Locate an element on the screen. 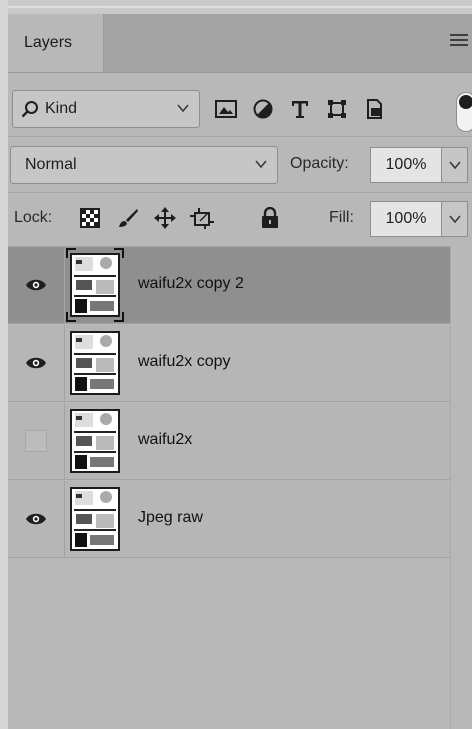  shape-filter-icon is located at coordinates (337, 109).